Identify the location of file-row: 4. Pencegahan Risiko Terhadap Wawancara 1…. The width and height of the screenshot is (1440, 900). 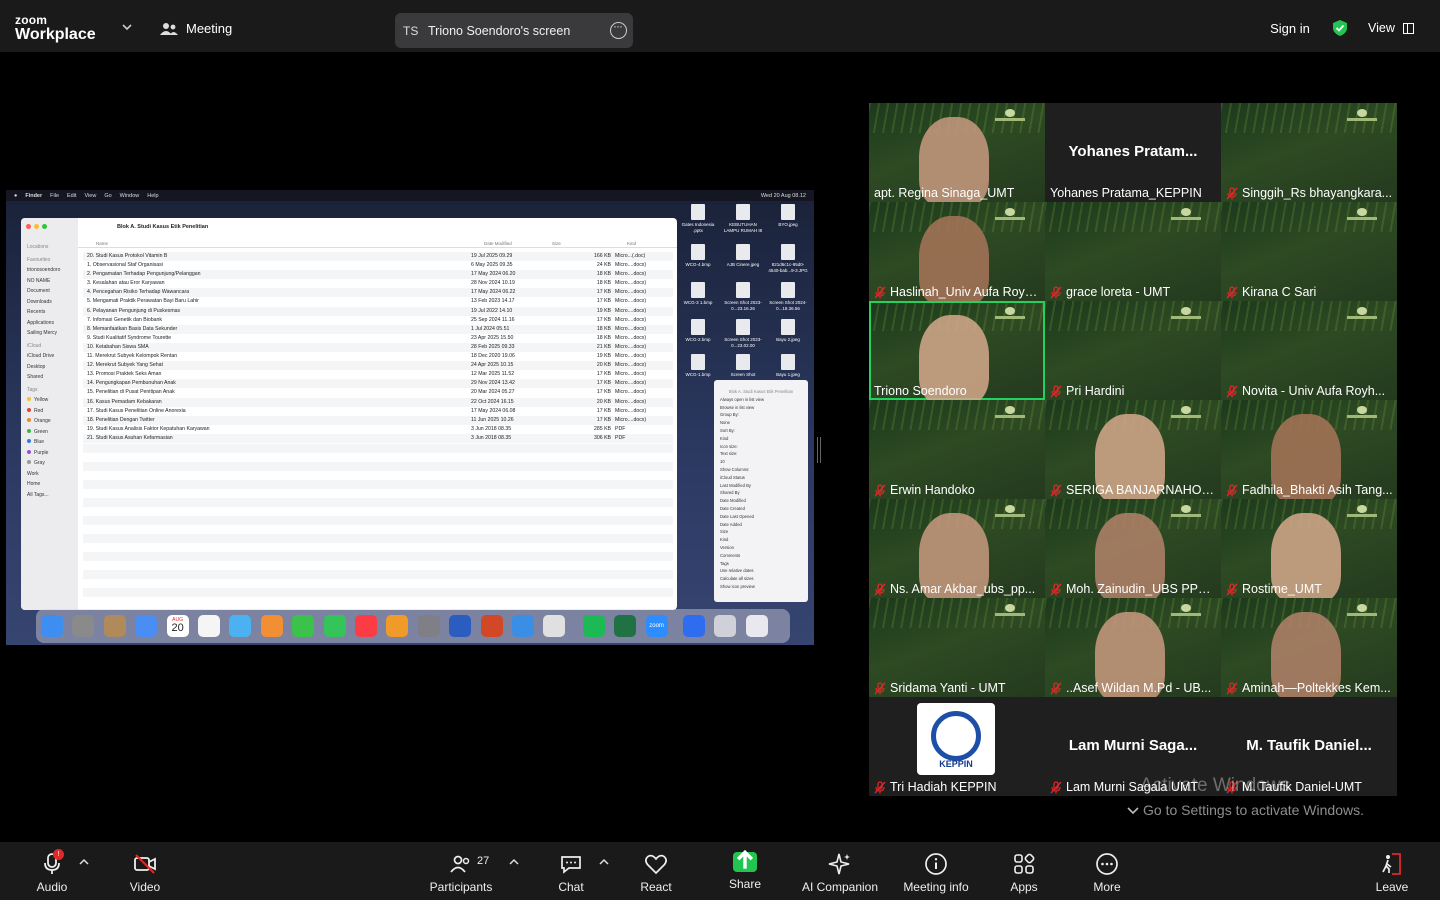
(378, 293).